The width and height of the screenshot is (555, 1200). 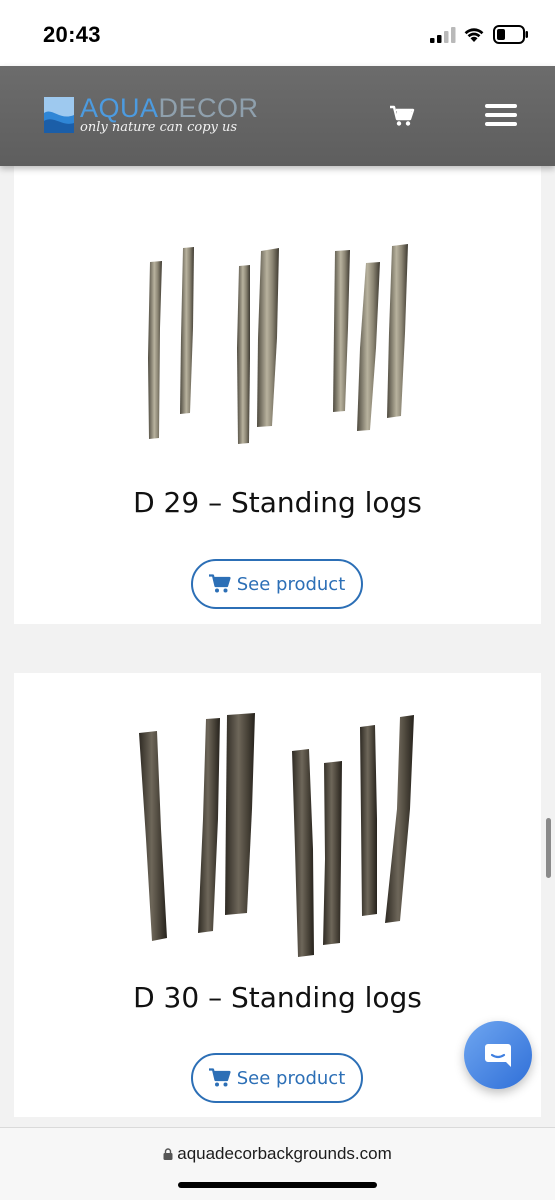 What do you see at coordinates (59, 115) in the screenshot?
I see `logo-mark-icon` at bounding box center [59, 115].